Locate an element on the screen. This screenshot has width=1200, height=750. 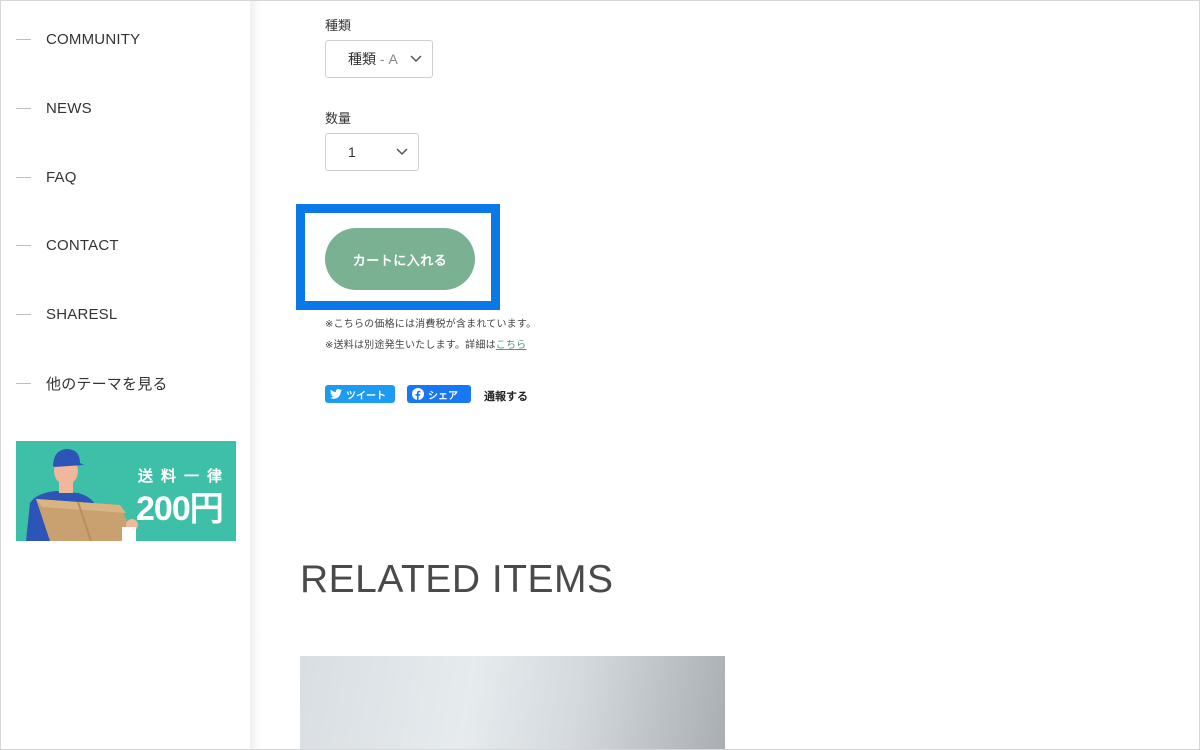
tax-note: ※こちらの価格には消費税が含まれています。 is located at coordinates (431, 324).